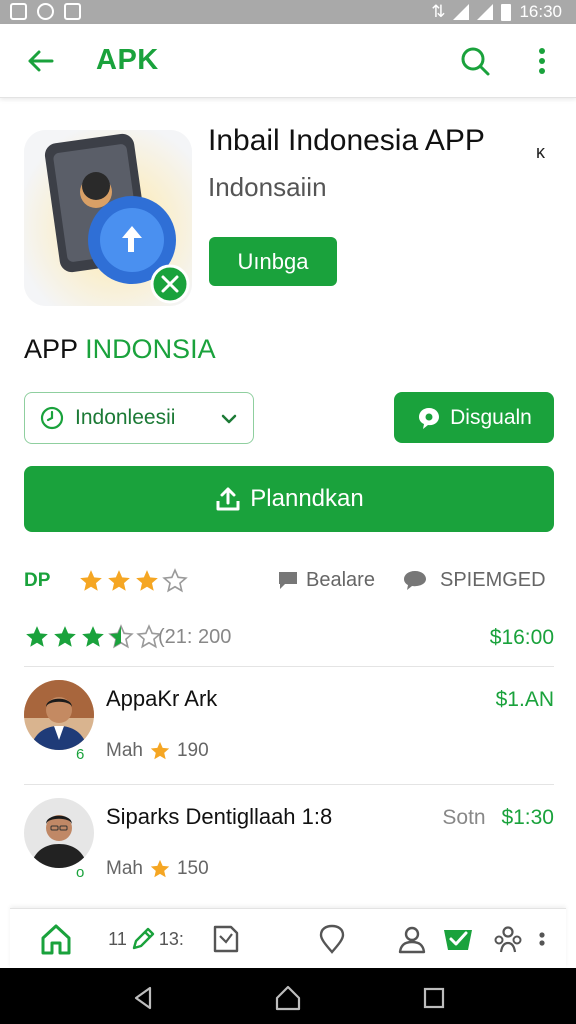 Image resolution: width=576 pixels, height=1024 pixels. Describe the element at coordinates (80, 754) in the screenshot. I see `avatar-badge: 6` at that location.